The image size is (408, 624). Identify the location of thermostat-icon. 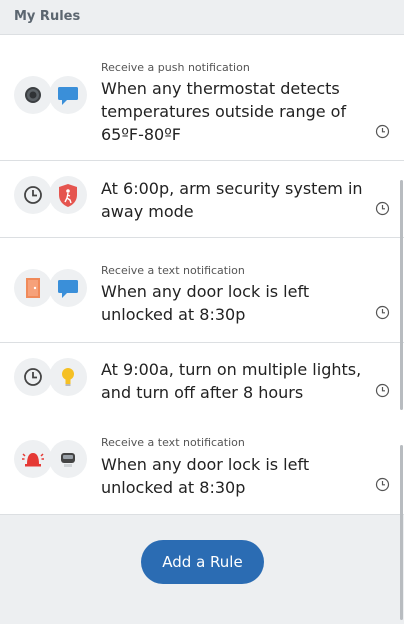
(33, 95).